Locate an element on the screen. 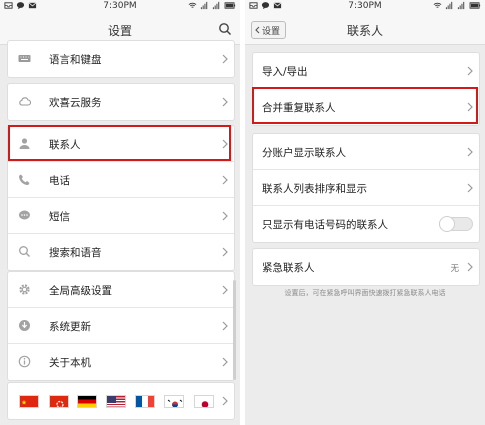 Image resolution: width=485 pixels, height=425 pixels. item-only-with-phone: 只显示有电话号码的联系人 is located at coordinates (366, 224).